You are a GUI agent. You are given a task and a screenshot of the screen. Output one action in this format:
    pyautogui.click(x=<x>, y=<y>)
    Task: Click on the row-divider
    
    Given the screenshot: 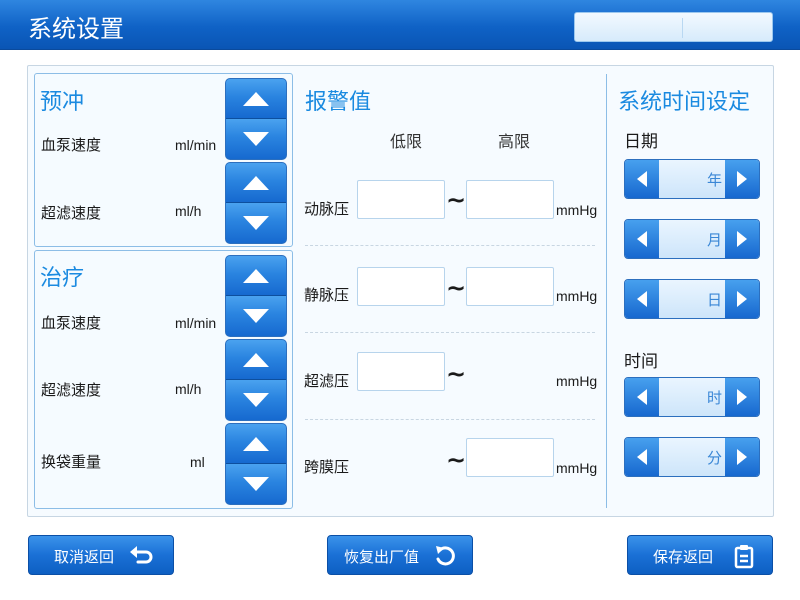 What is the action you would take?
    pyautogui.click(x=450, y=332)
    